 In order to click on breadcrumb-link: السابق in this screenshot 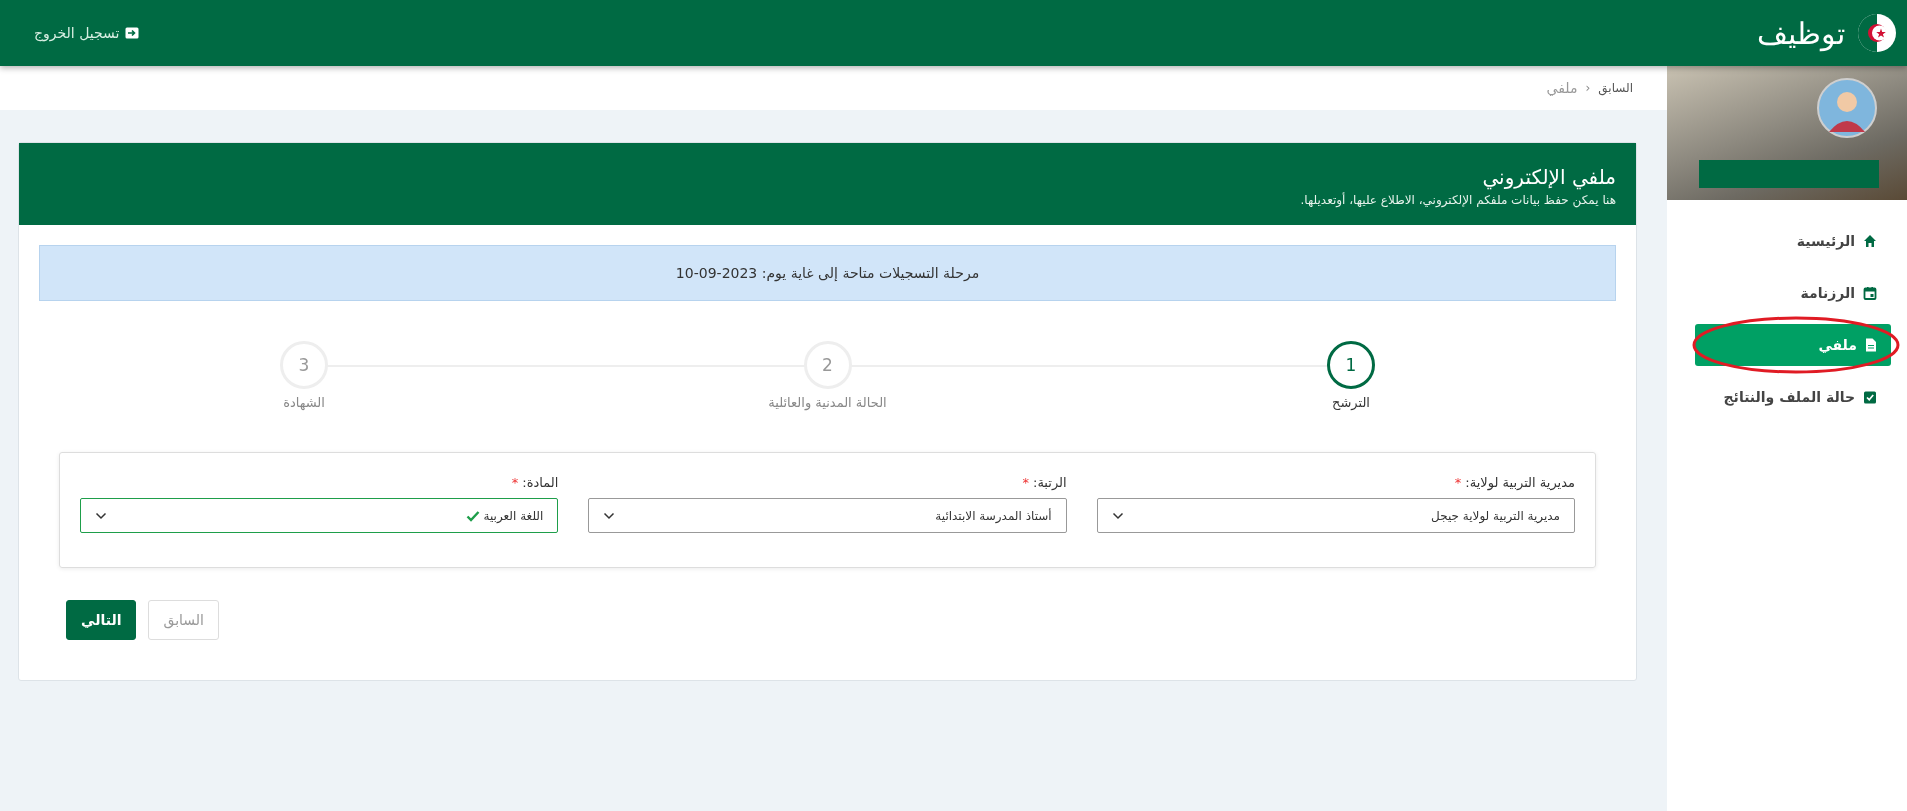, I will do `click(1615, 88)`.